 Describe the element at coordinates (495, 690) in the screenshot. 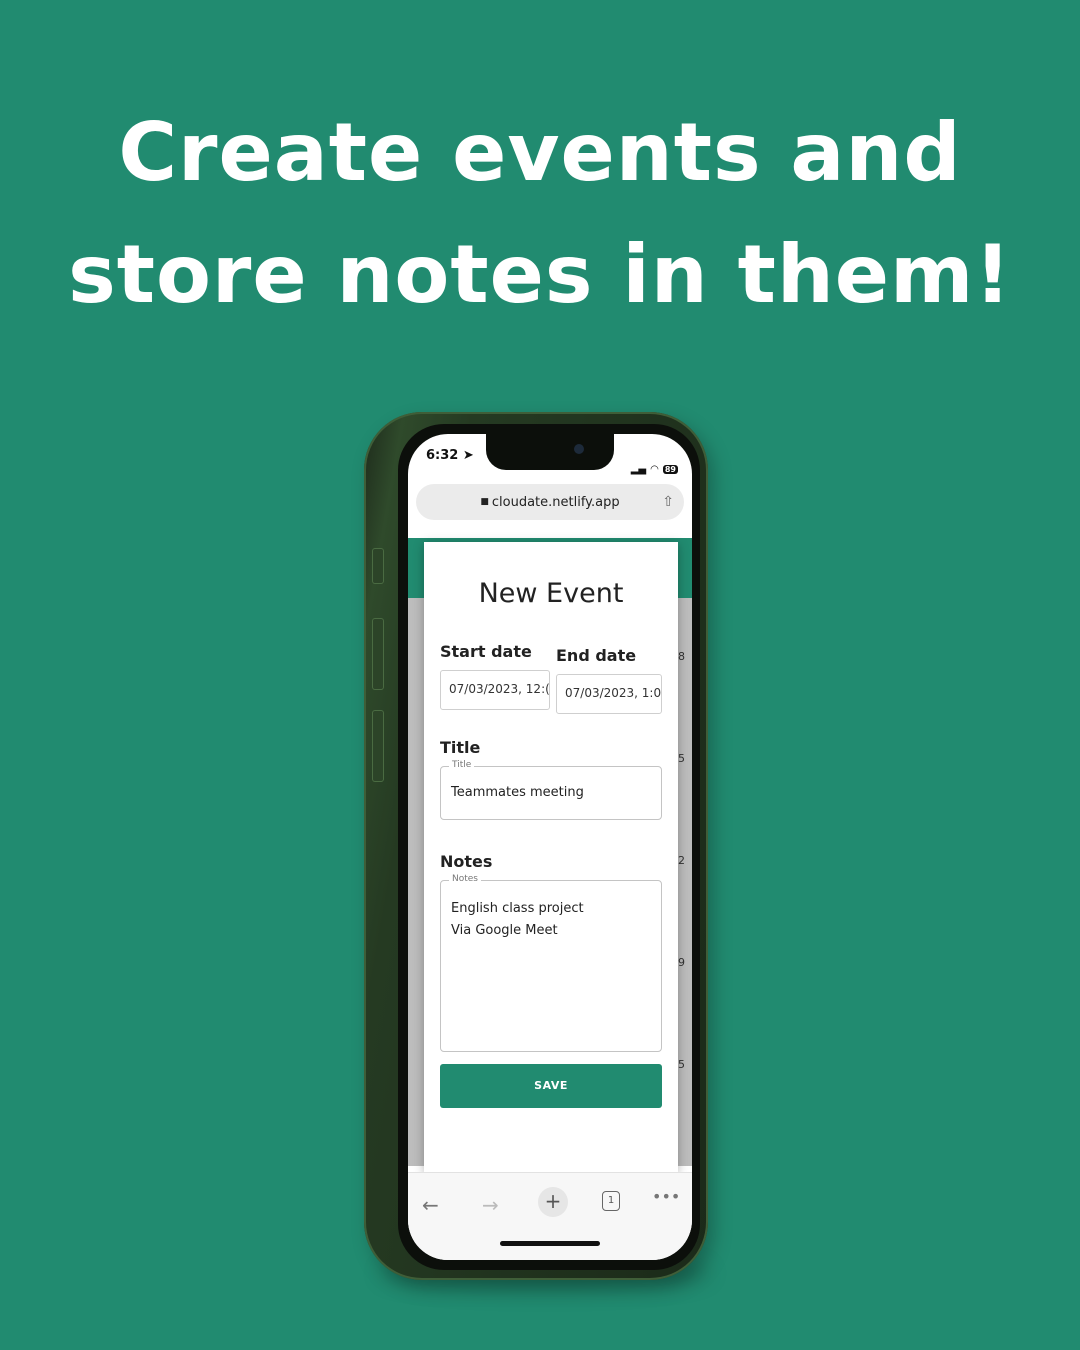

I see `start-date-input: 07/03/2023, 12:(` at that location.